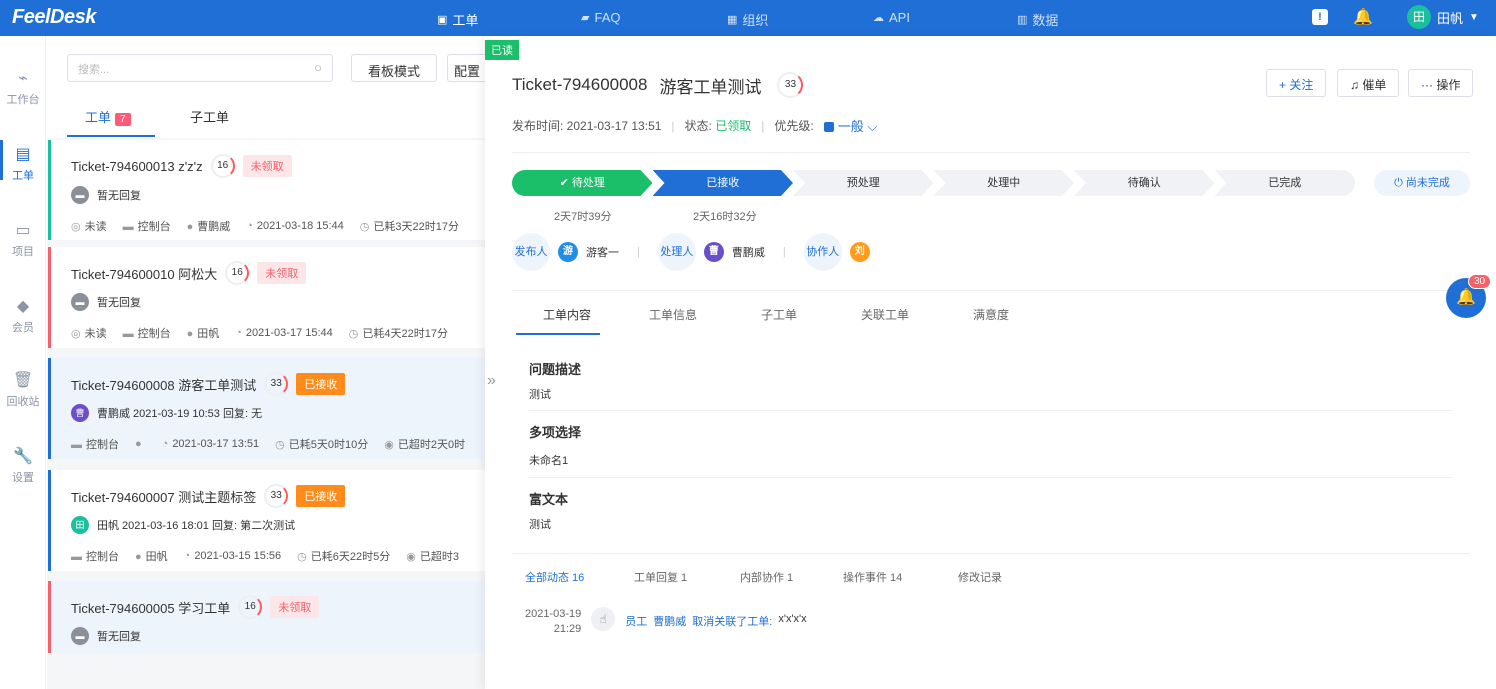 The width and height of the screenshot is (1496, 689). What do you see at coordinates (1037, 19) in the screenshot?
I see `nav-data: ▥ 数据` at bounding box center [1037, 19].